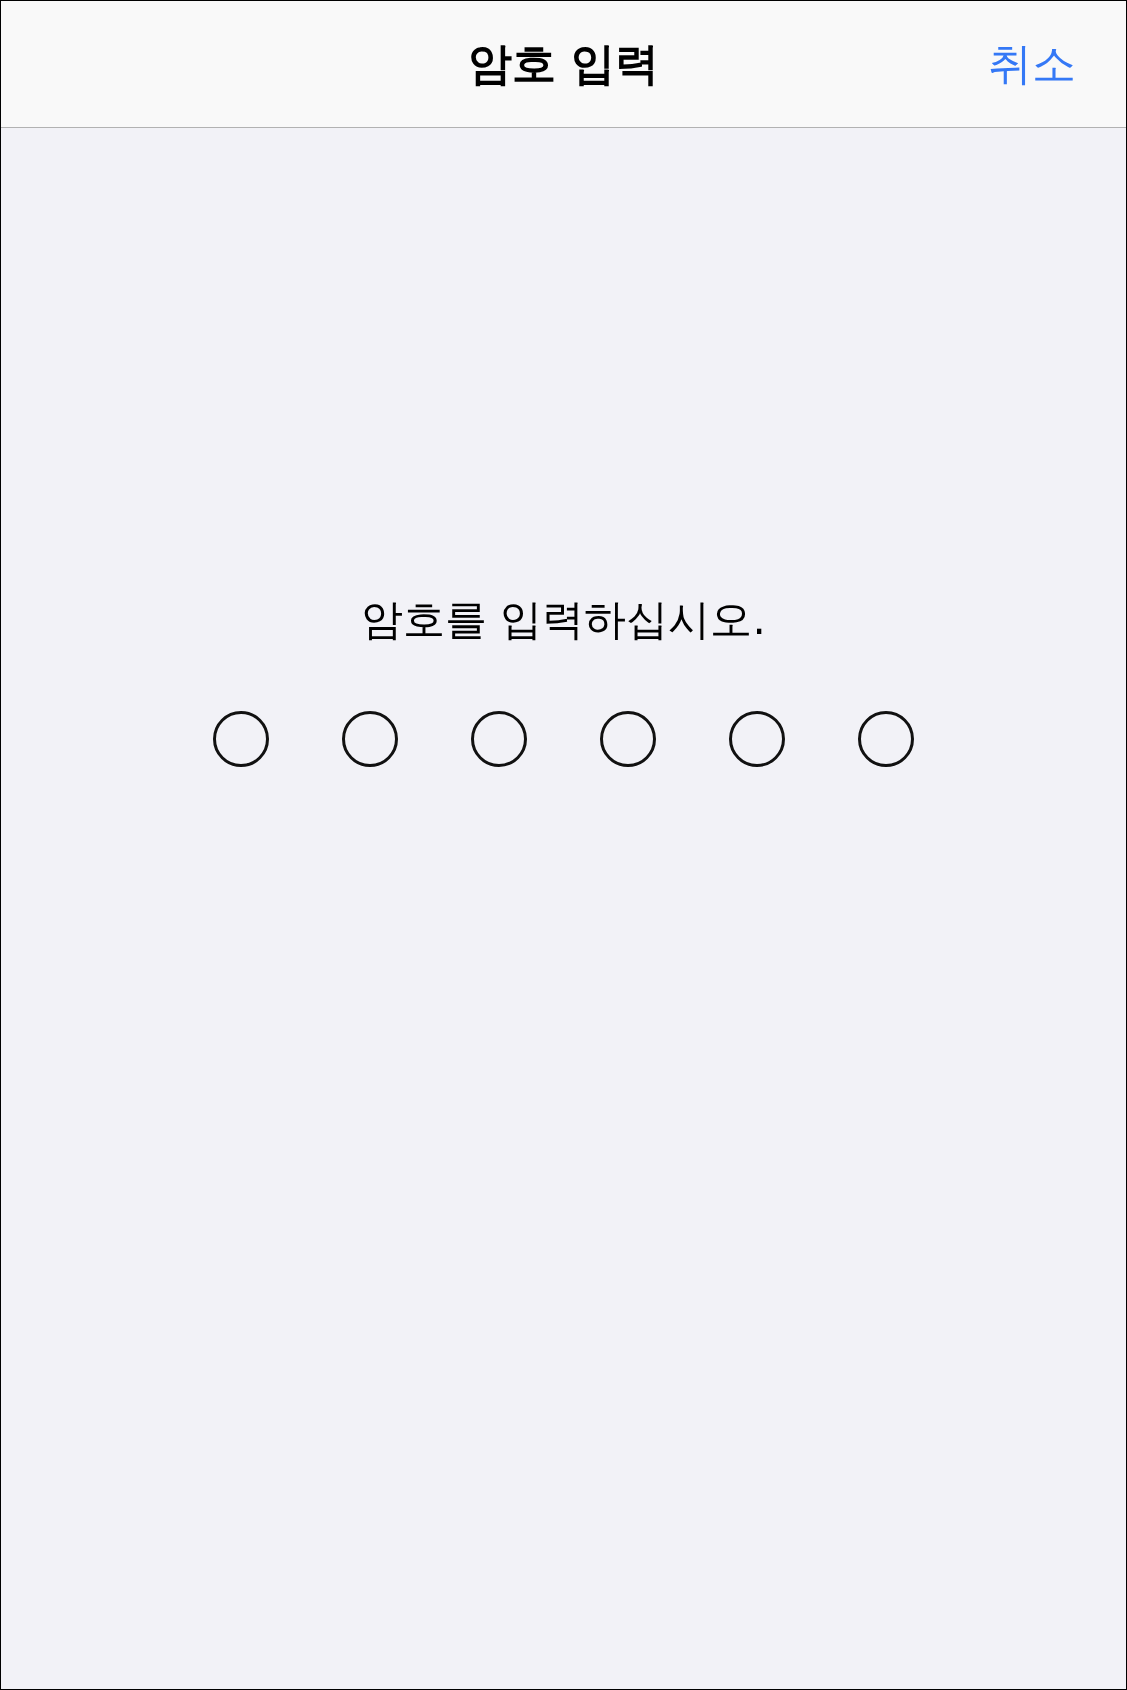 This screenshot has height=1690, width=1127. What do you see at coordinates (563, 620) in the screenshot?
I see `passcode-prompt: 암호를 입력하십시오.` at bounding box center [563, 620].